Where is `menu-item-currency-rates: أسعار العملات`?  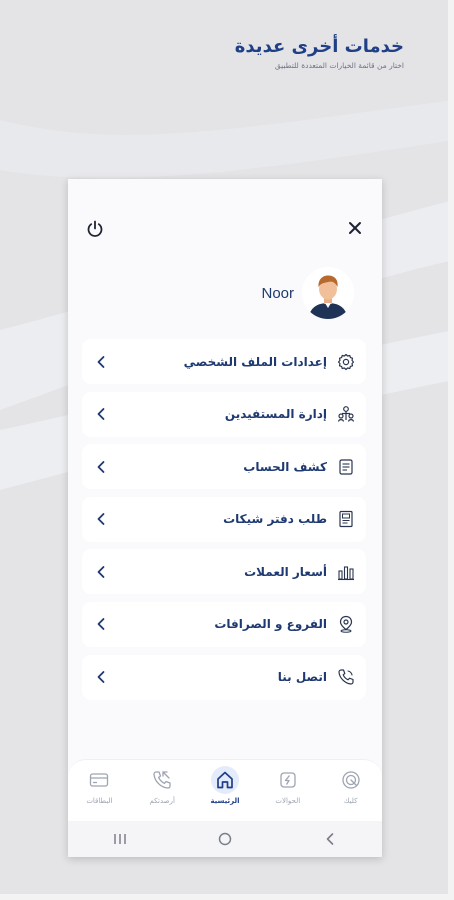 menu-item-currency-rates: أسعار العملات is located at coordinates (224, 572).